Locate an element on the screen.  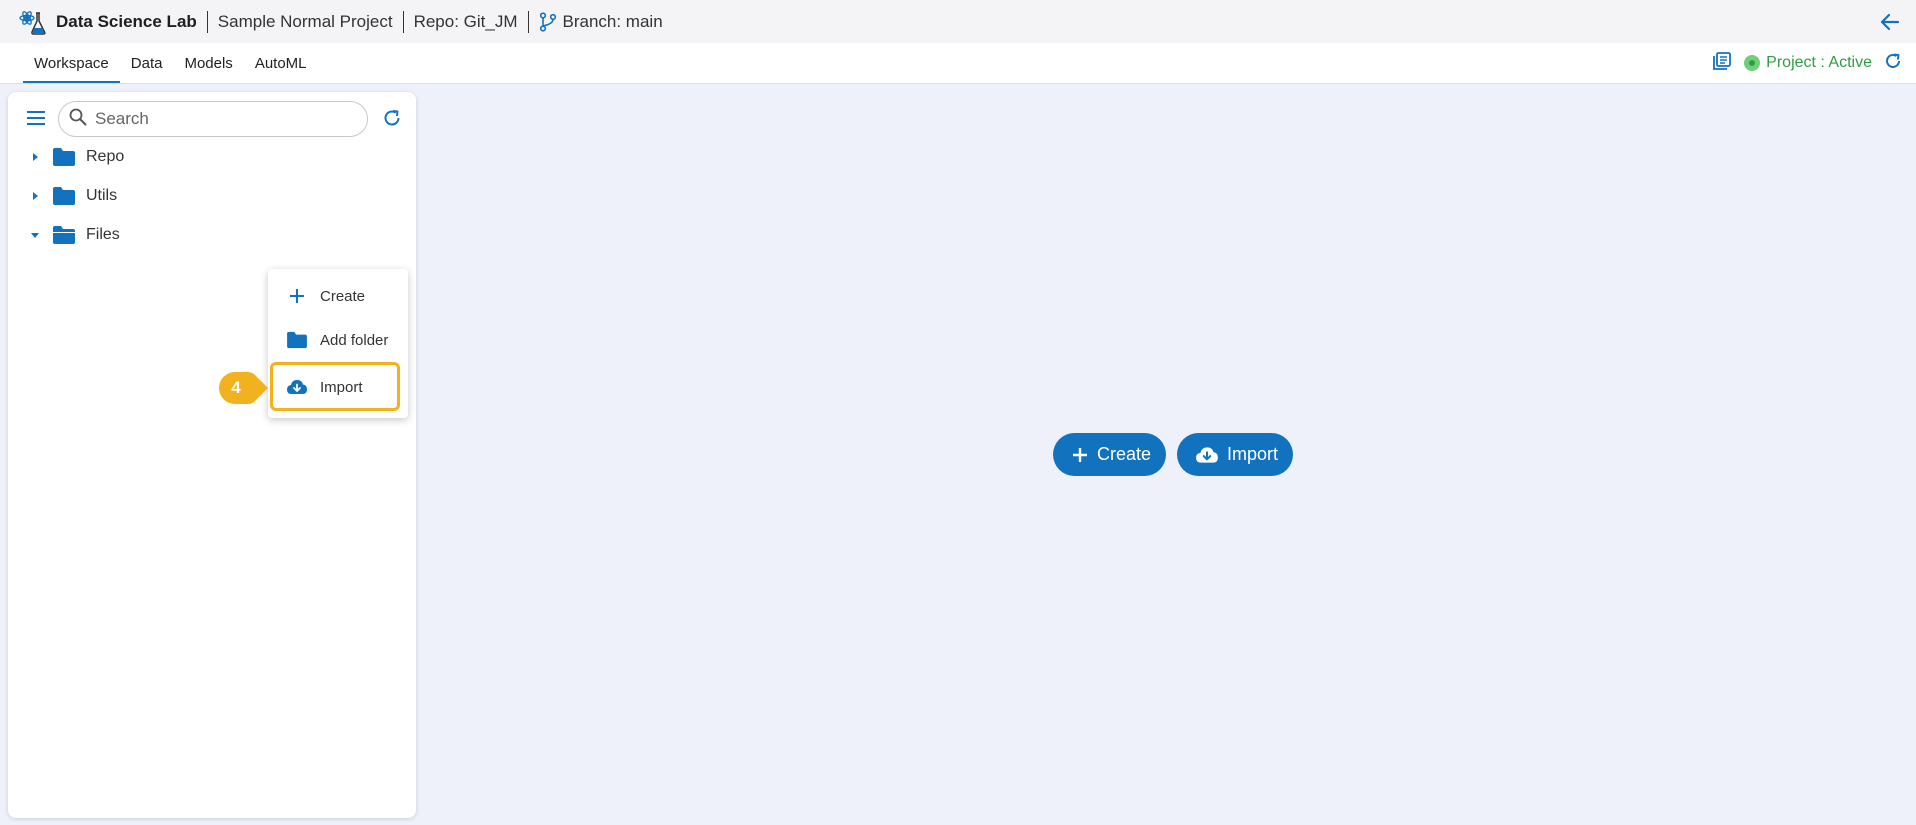
tree-item-utils: Utils is located at coordinates (72, 196).